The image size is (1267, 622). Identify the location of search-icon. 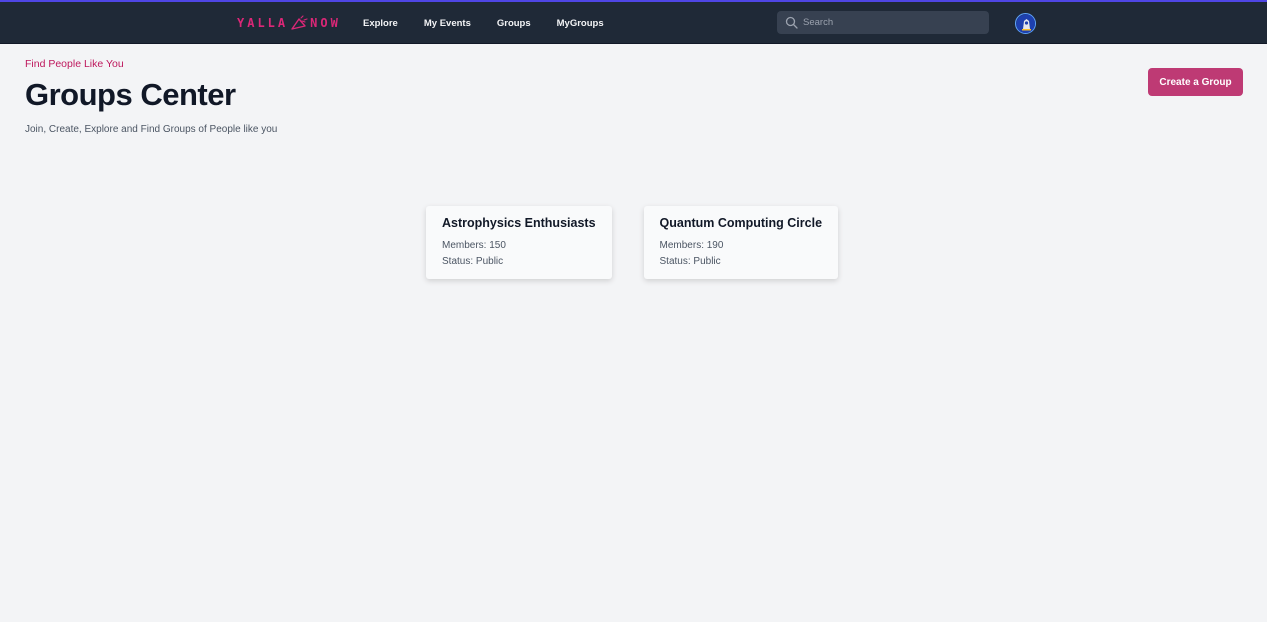
(791, 22).